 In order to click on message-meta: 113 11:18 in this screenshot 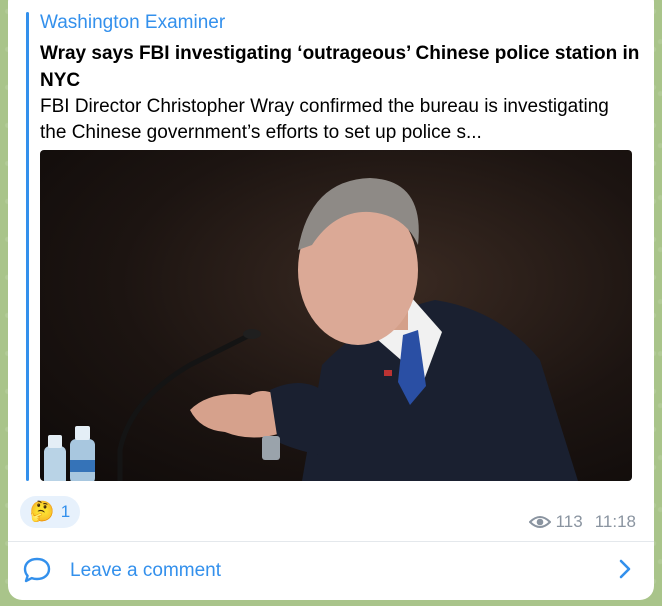, I will do `click(582, 522)`.